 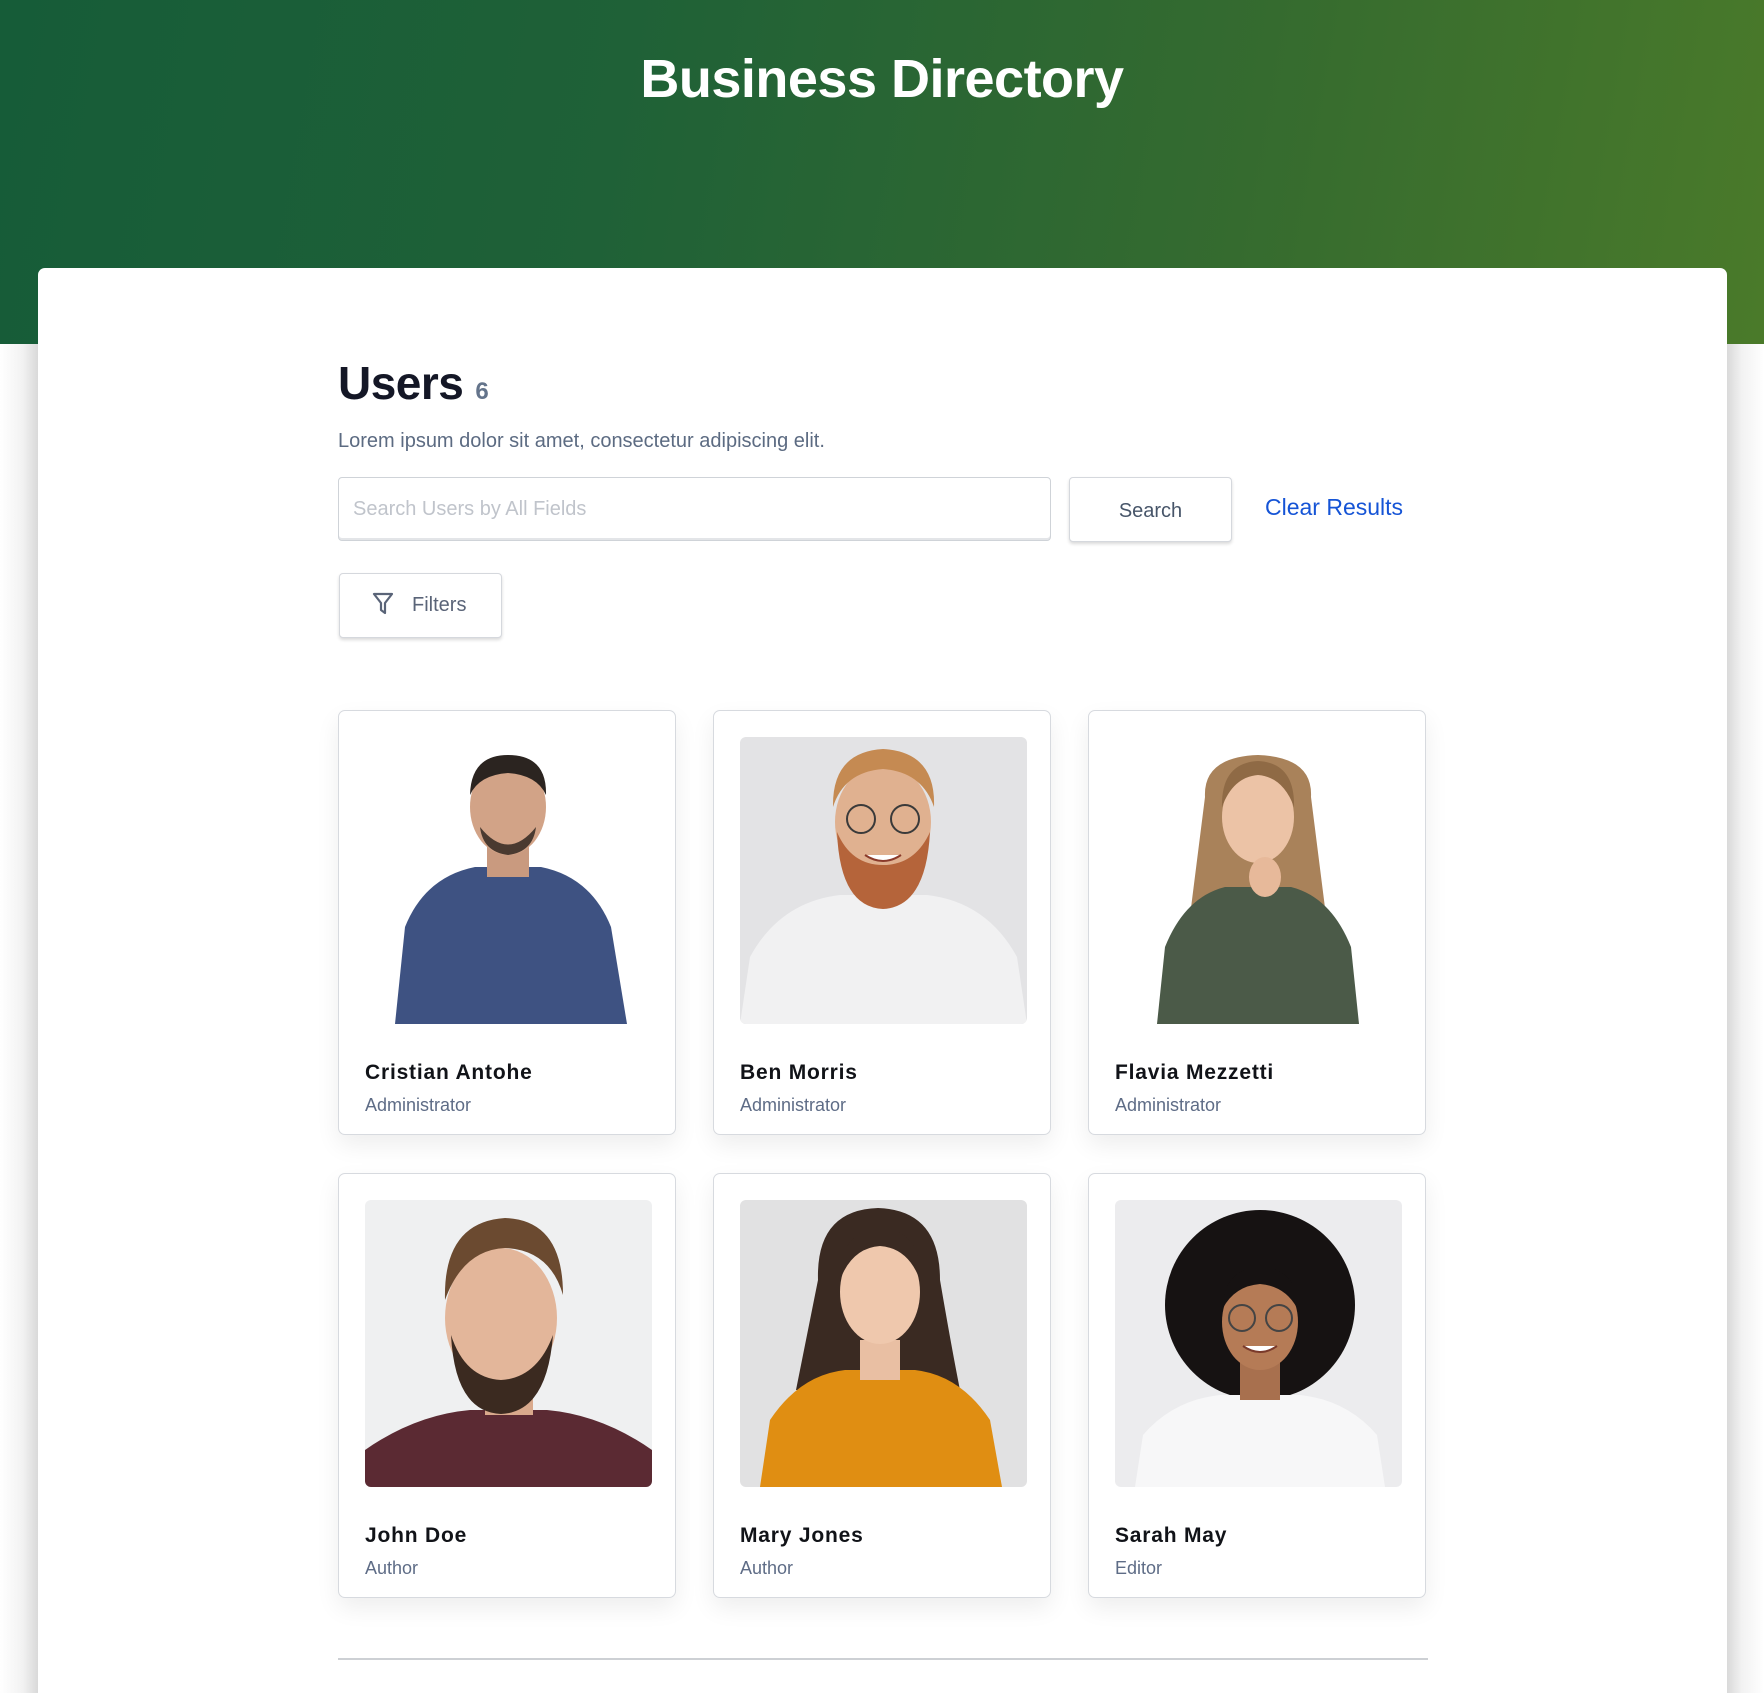 I want to click on user-name: Sarah May, so click(x=1171, y=1535).